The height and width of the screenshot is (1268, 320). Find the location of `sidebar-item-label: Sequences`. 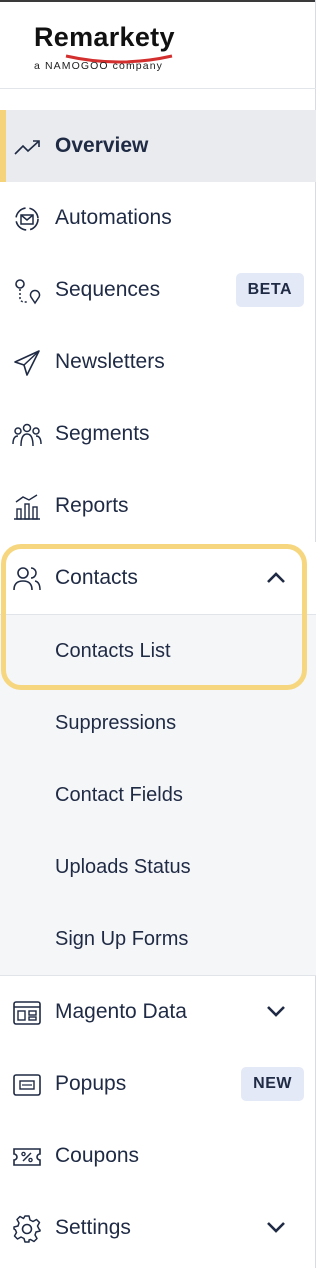

sidebar-item-label: Sequences is located at coordinates (108, 289).